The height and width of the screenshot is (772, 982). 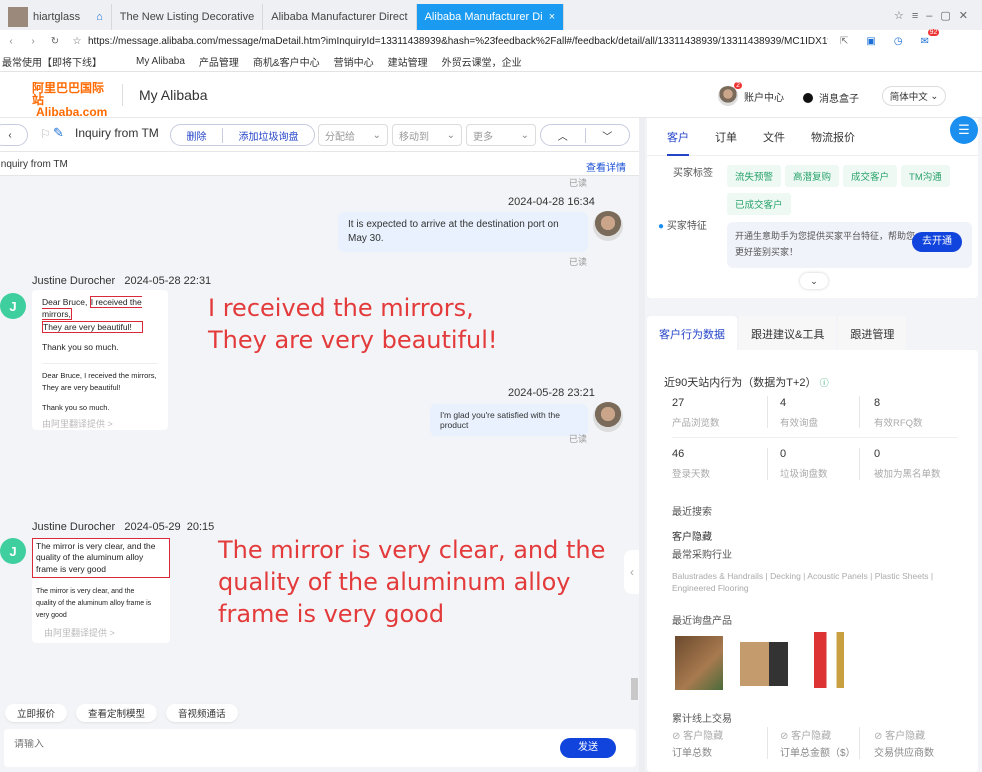 I want to click on industry-label: 最常采购行业, so click(x=702, y=555).